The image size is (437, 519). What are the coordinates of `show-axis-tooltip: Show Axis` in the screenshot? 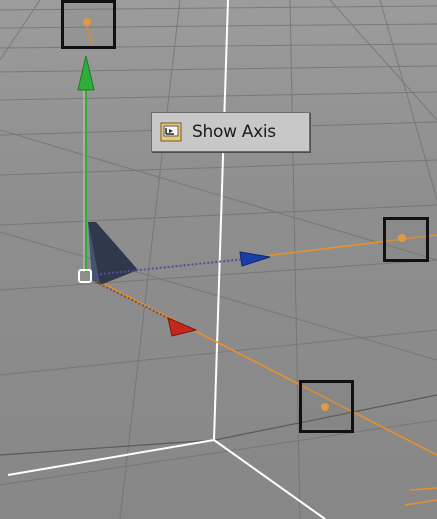 It's located at (230, 132).